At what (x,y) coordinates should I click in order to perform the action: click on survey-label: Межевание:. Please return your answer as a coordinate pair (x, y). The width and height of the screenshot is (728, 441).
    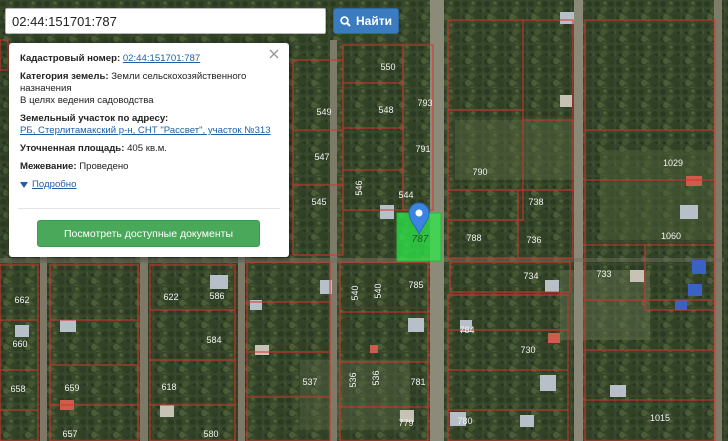
    Looking at the image, I should click on (48, 166).